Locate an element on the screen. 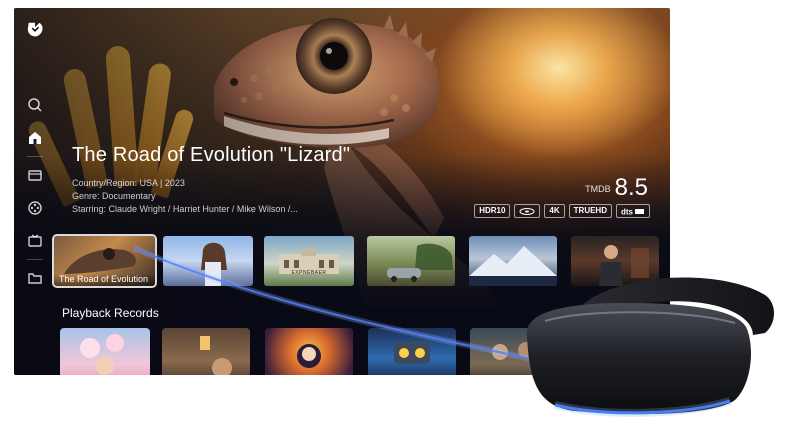 Image resolution: width=788 pixels, height=428 pixels. featured-card-inner-text: EXPNEBAER is located at coordinates (309, 273).